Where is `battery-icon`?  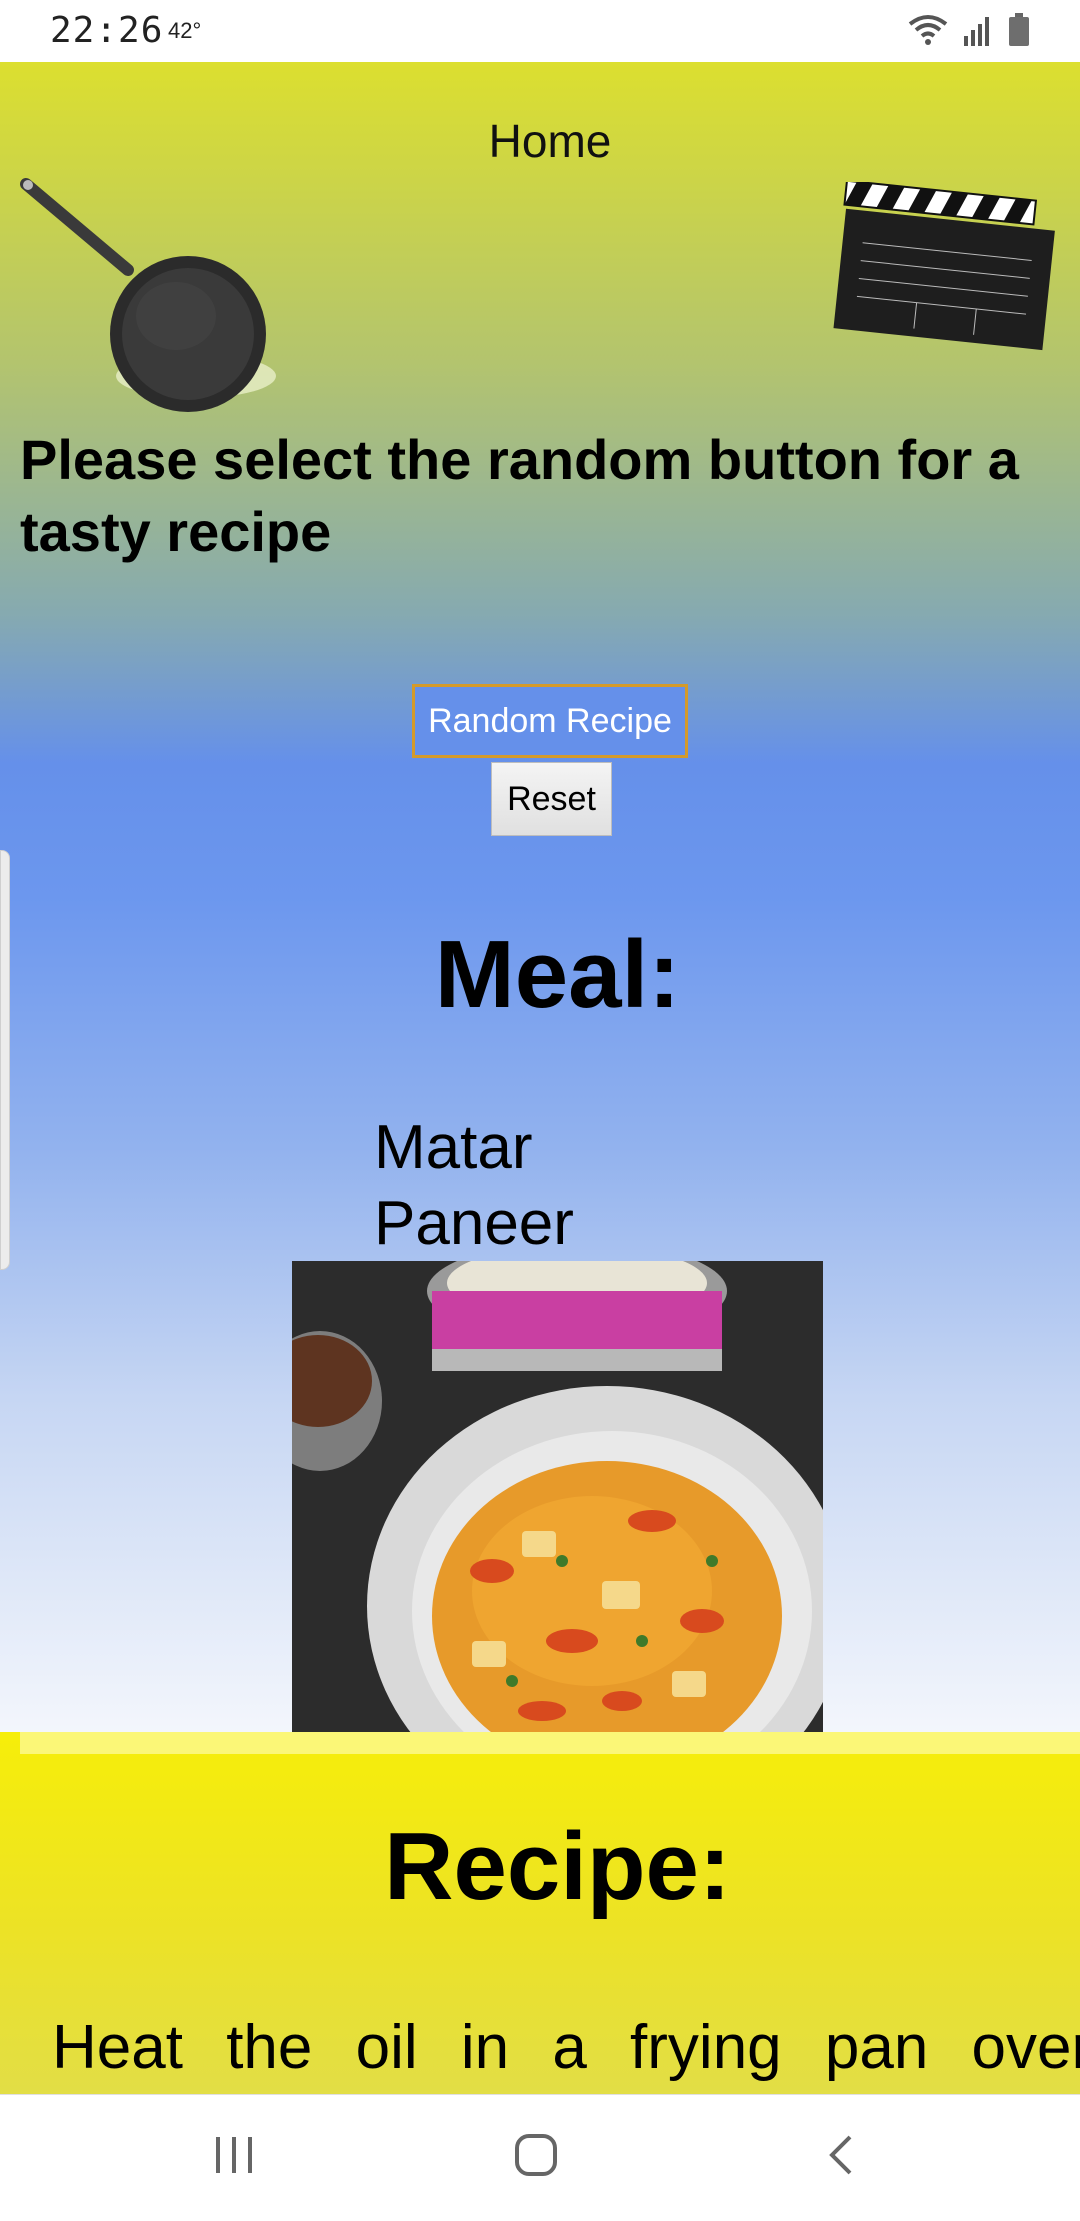 battery-icon is located at coordinates (1019, 32).